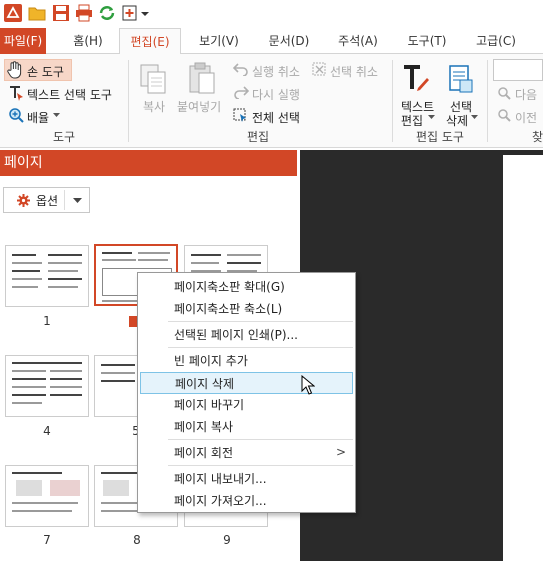  What do you see at coordinates (440, 137) in the screenshot?
I see `group-label-edit-tools: 편집 도구` at bounding box center [440, 137].